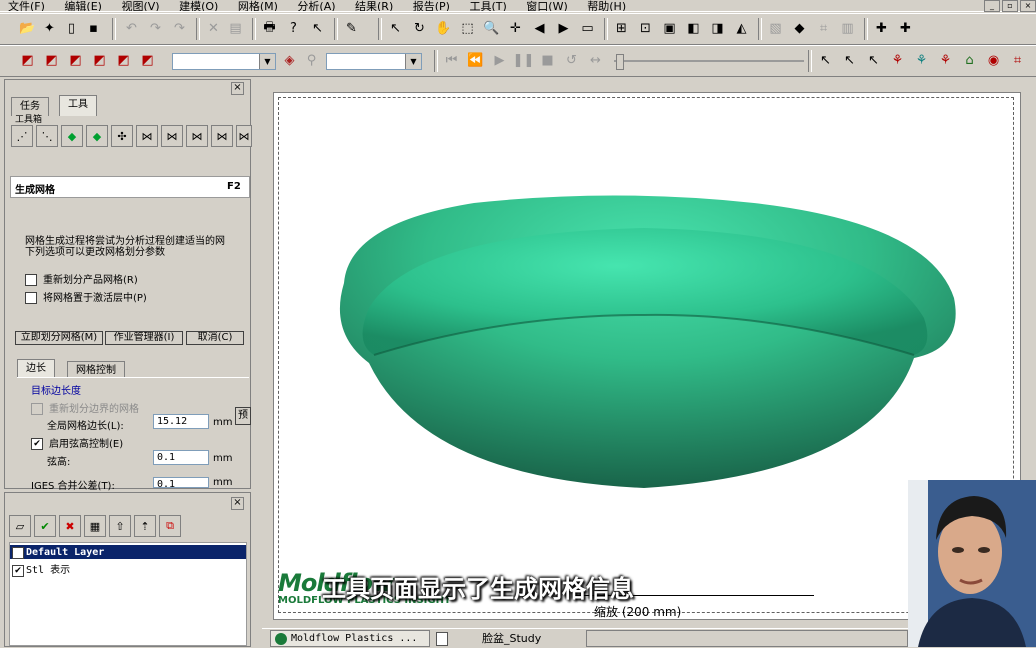  What do you see at coordinates (27, 28) in the screenshot?
I see `open-folder-icon: 📂` at bounding box center [27, 28].